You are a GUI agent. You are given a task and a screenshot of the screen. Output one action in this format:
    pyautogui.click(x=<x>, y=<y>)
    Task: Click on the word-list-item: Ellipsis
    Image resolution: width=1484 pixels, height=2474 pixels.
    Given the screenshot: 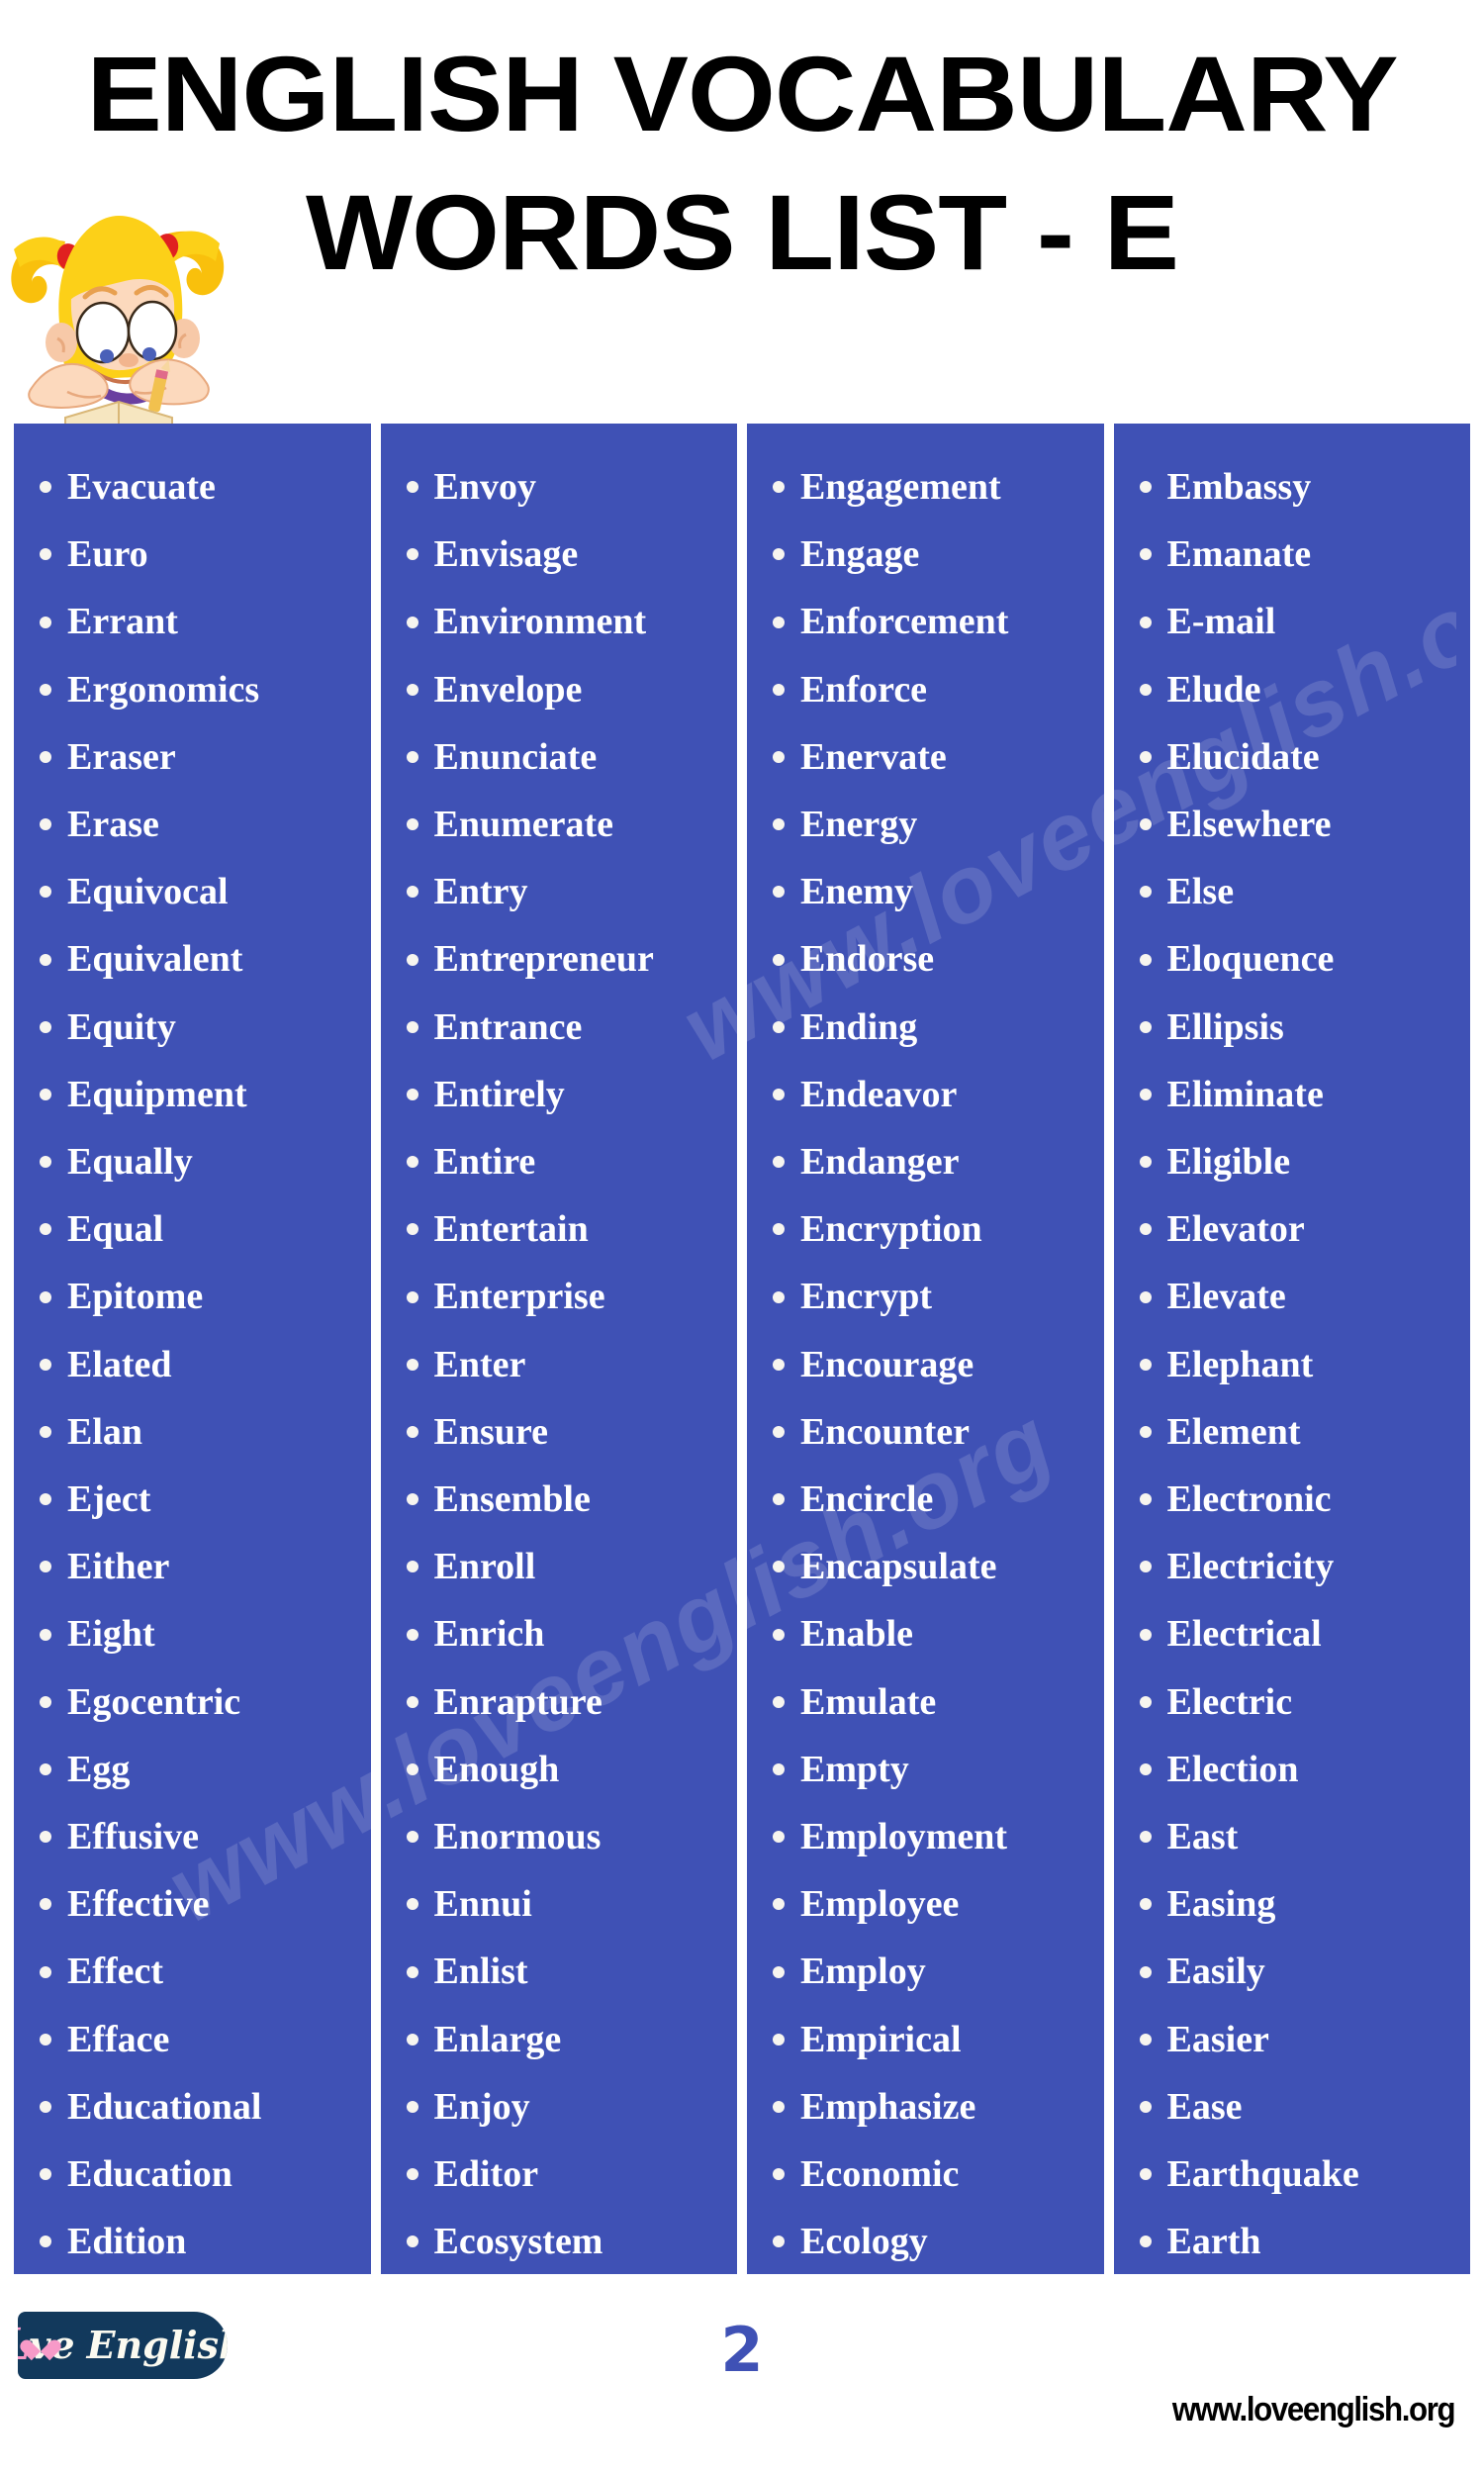 What is the action you would take?
    pyautogui.click(x=1294, y=1028)
    